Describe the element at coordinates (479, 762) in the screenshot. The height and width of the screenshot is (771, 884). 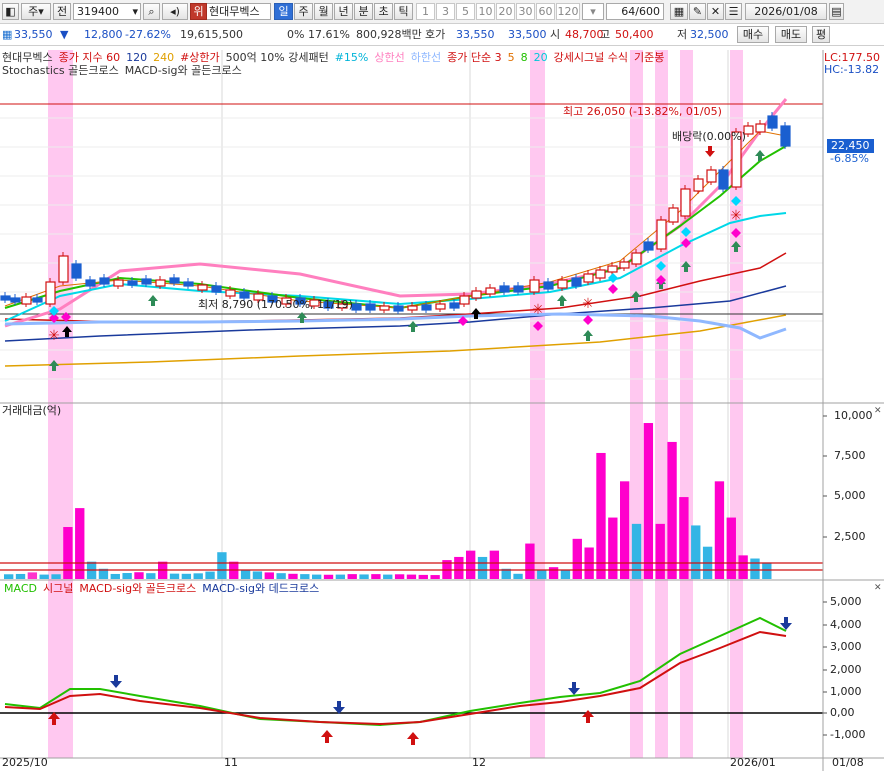
I see `x-axis-label: 12` at that location.